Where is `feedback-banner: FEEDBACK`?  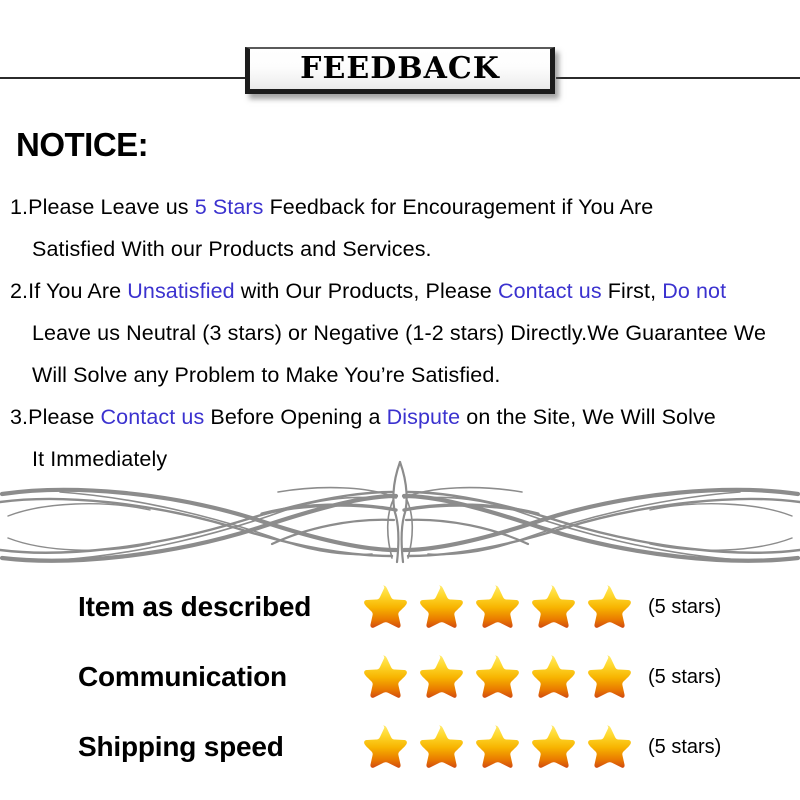 feedback-banner: FEEDBACK is located at coordinates (400, 70).